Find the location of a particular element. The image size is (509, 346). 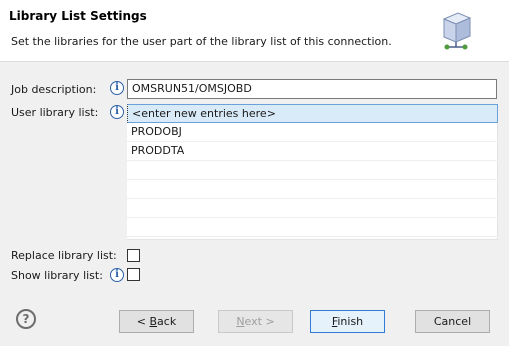

next-button-mnemonic: N is located at coordinates (240, 321).